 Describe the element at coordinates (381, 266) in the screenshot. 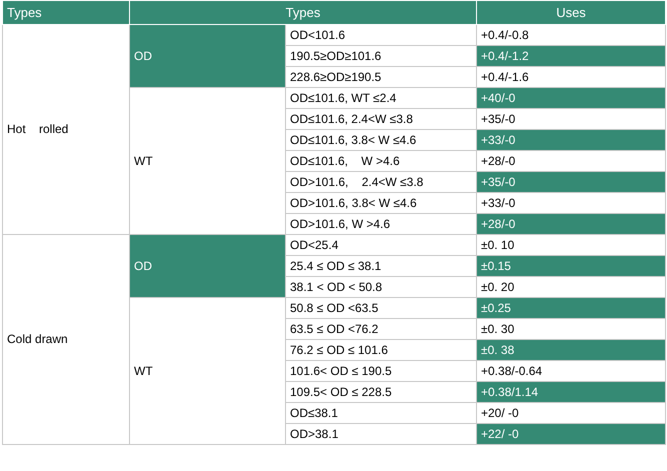

I see `table-cell: 25.4 ≤ OD ≤ 38.1` at that location.